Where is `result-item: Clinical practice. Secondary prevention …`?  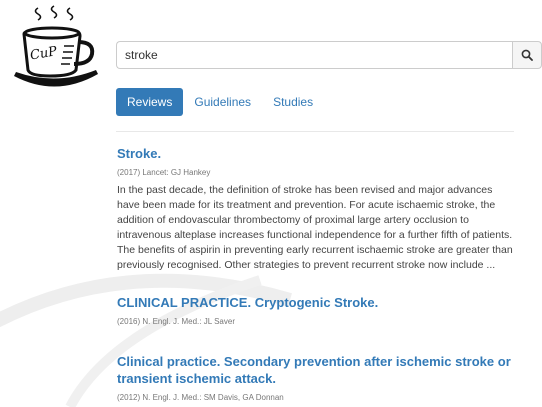 result-item: Clinical practice. Secondary prevention … is located at coordinates (317, 378).